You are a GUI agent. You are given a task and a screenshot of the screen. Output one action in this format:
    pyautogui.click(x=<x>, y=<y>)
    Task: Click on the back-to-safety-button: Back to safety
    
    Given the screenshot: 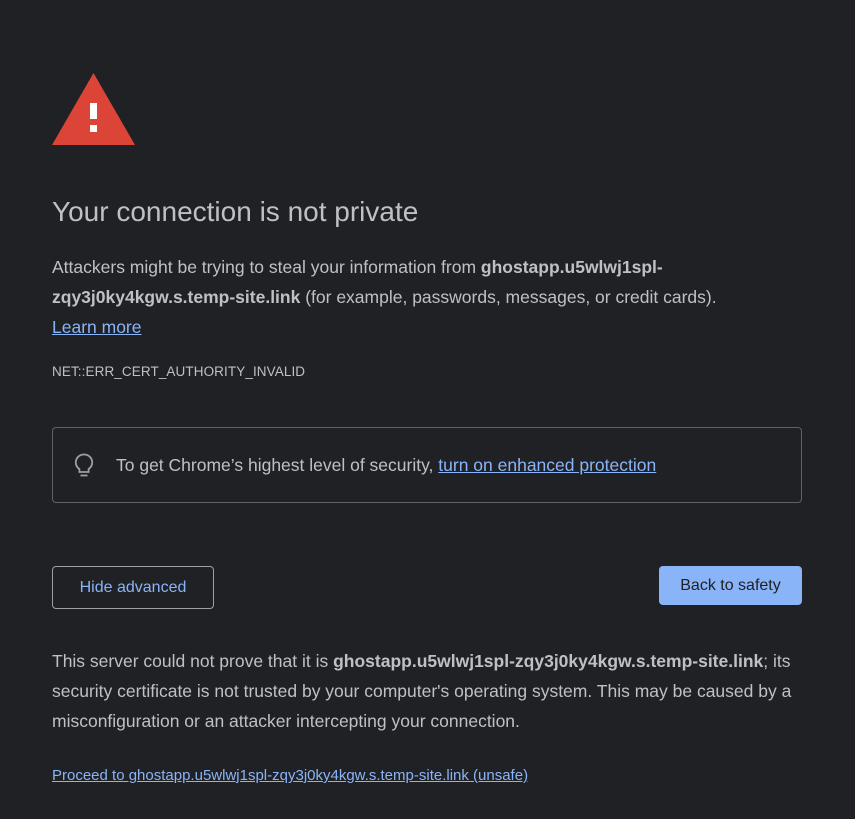 What is the action you would take?
    pyautogui.click(x=730, y=585)
    